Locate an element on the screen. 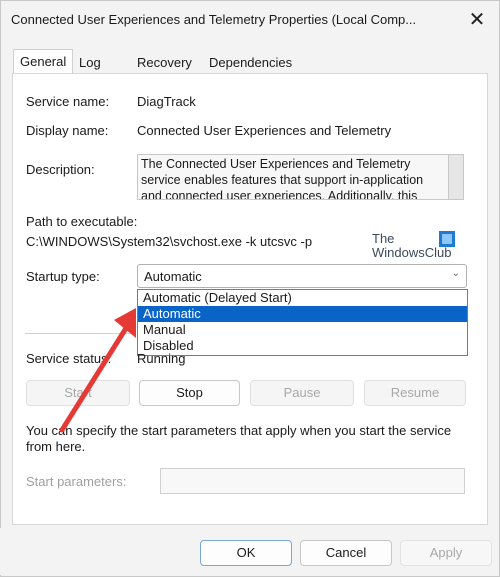 This screenshot has width=500, height=577. watermark-logo: The WindowsClub is located at coordinates (417, 248).